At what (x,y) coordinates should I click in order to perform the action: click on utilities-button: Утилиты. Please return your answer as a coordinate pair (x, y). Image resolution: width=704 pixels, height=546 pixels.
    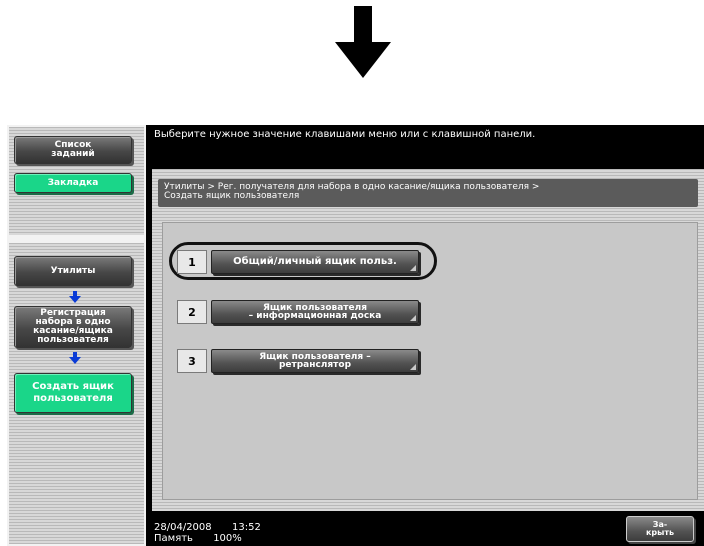
    Looking at the image, I should click on (73, 271).